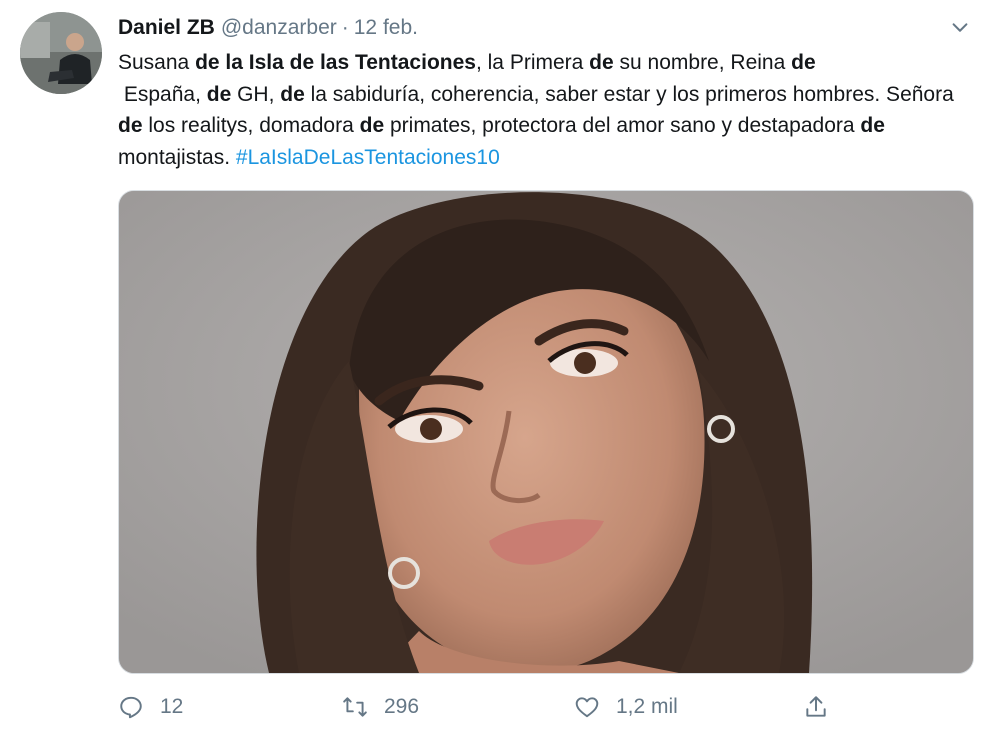  Describe the element at coordinates (131, 707) in the screenshot. I see `reply-icon` at that location.